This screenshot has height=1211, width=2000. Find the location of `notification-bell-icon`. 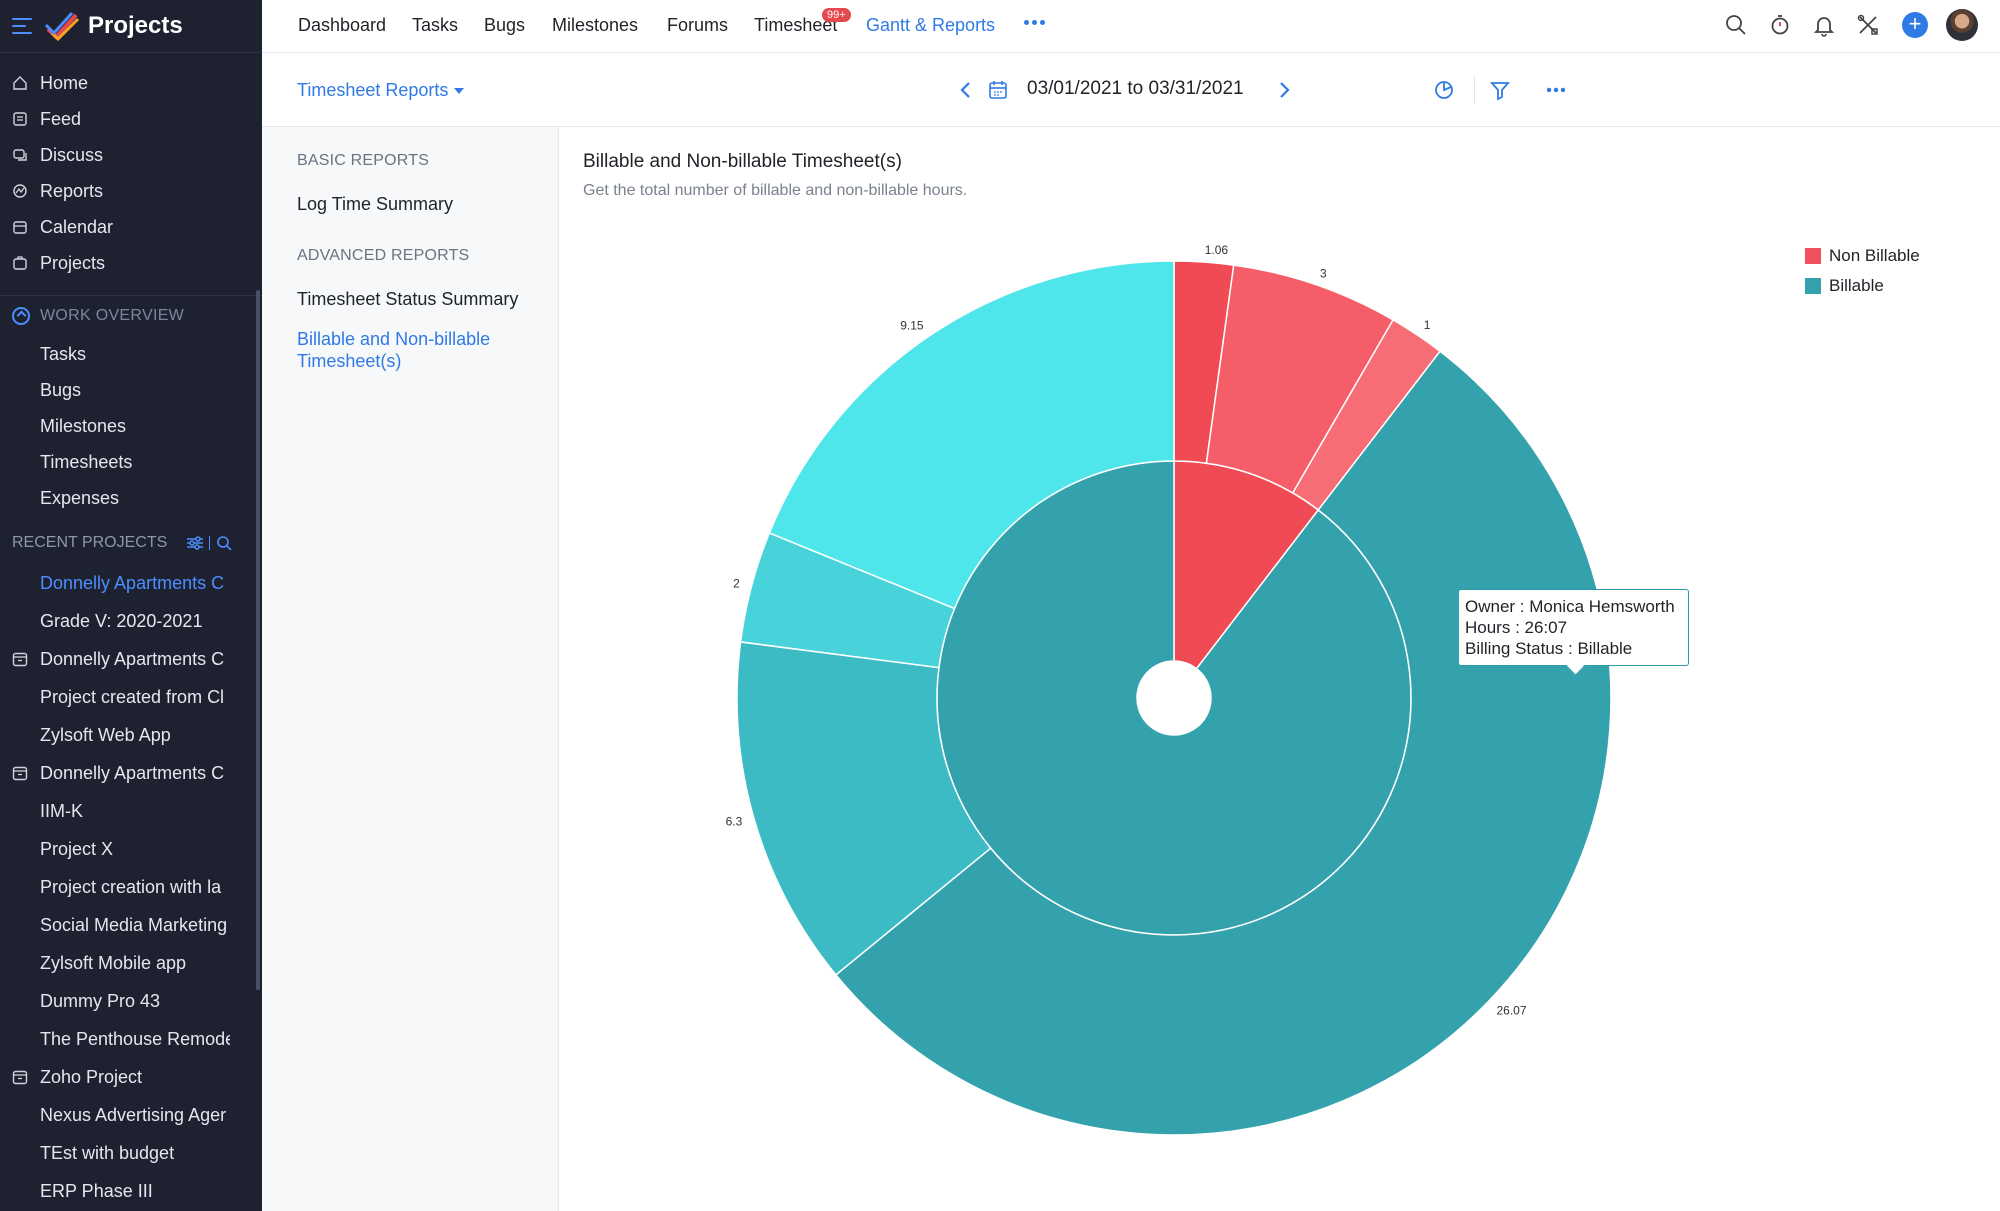

notification-bell-icon is located at coordinates (1824, 25).